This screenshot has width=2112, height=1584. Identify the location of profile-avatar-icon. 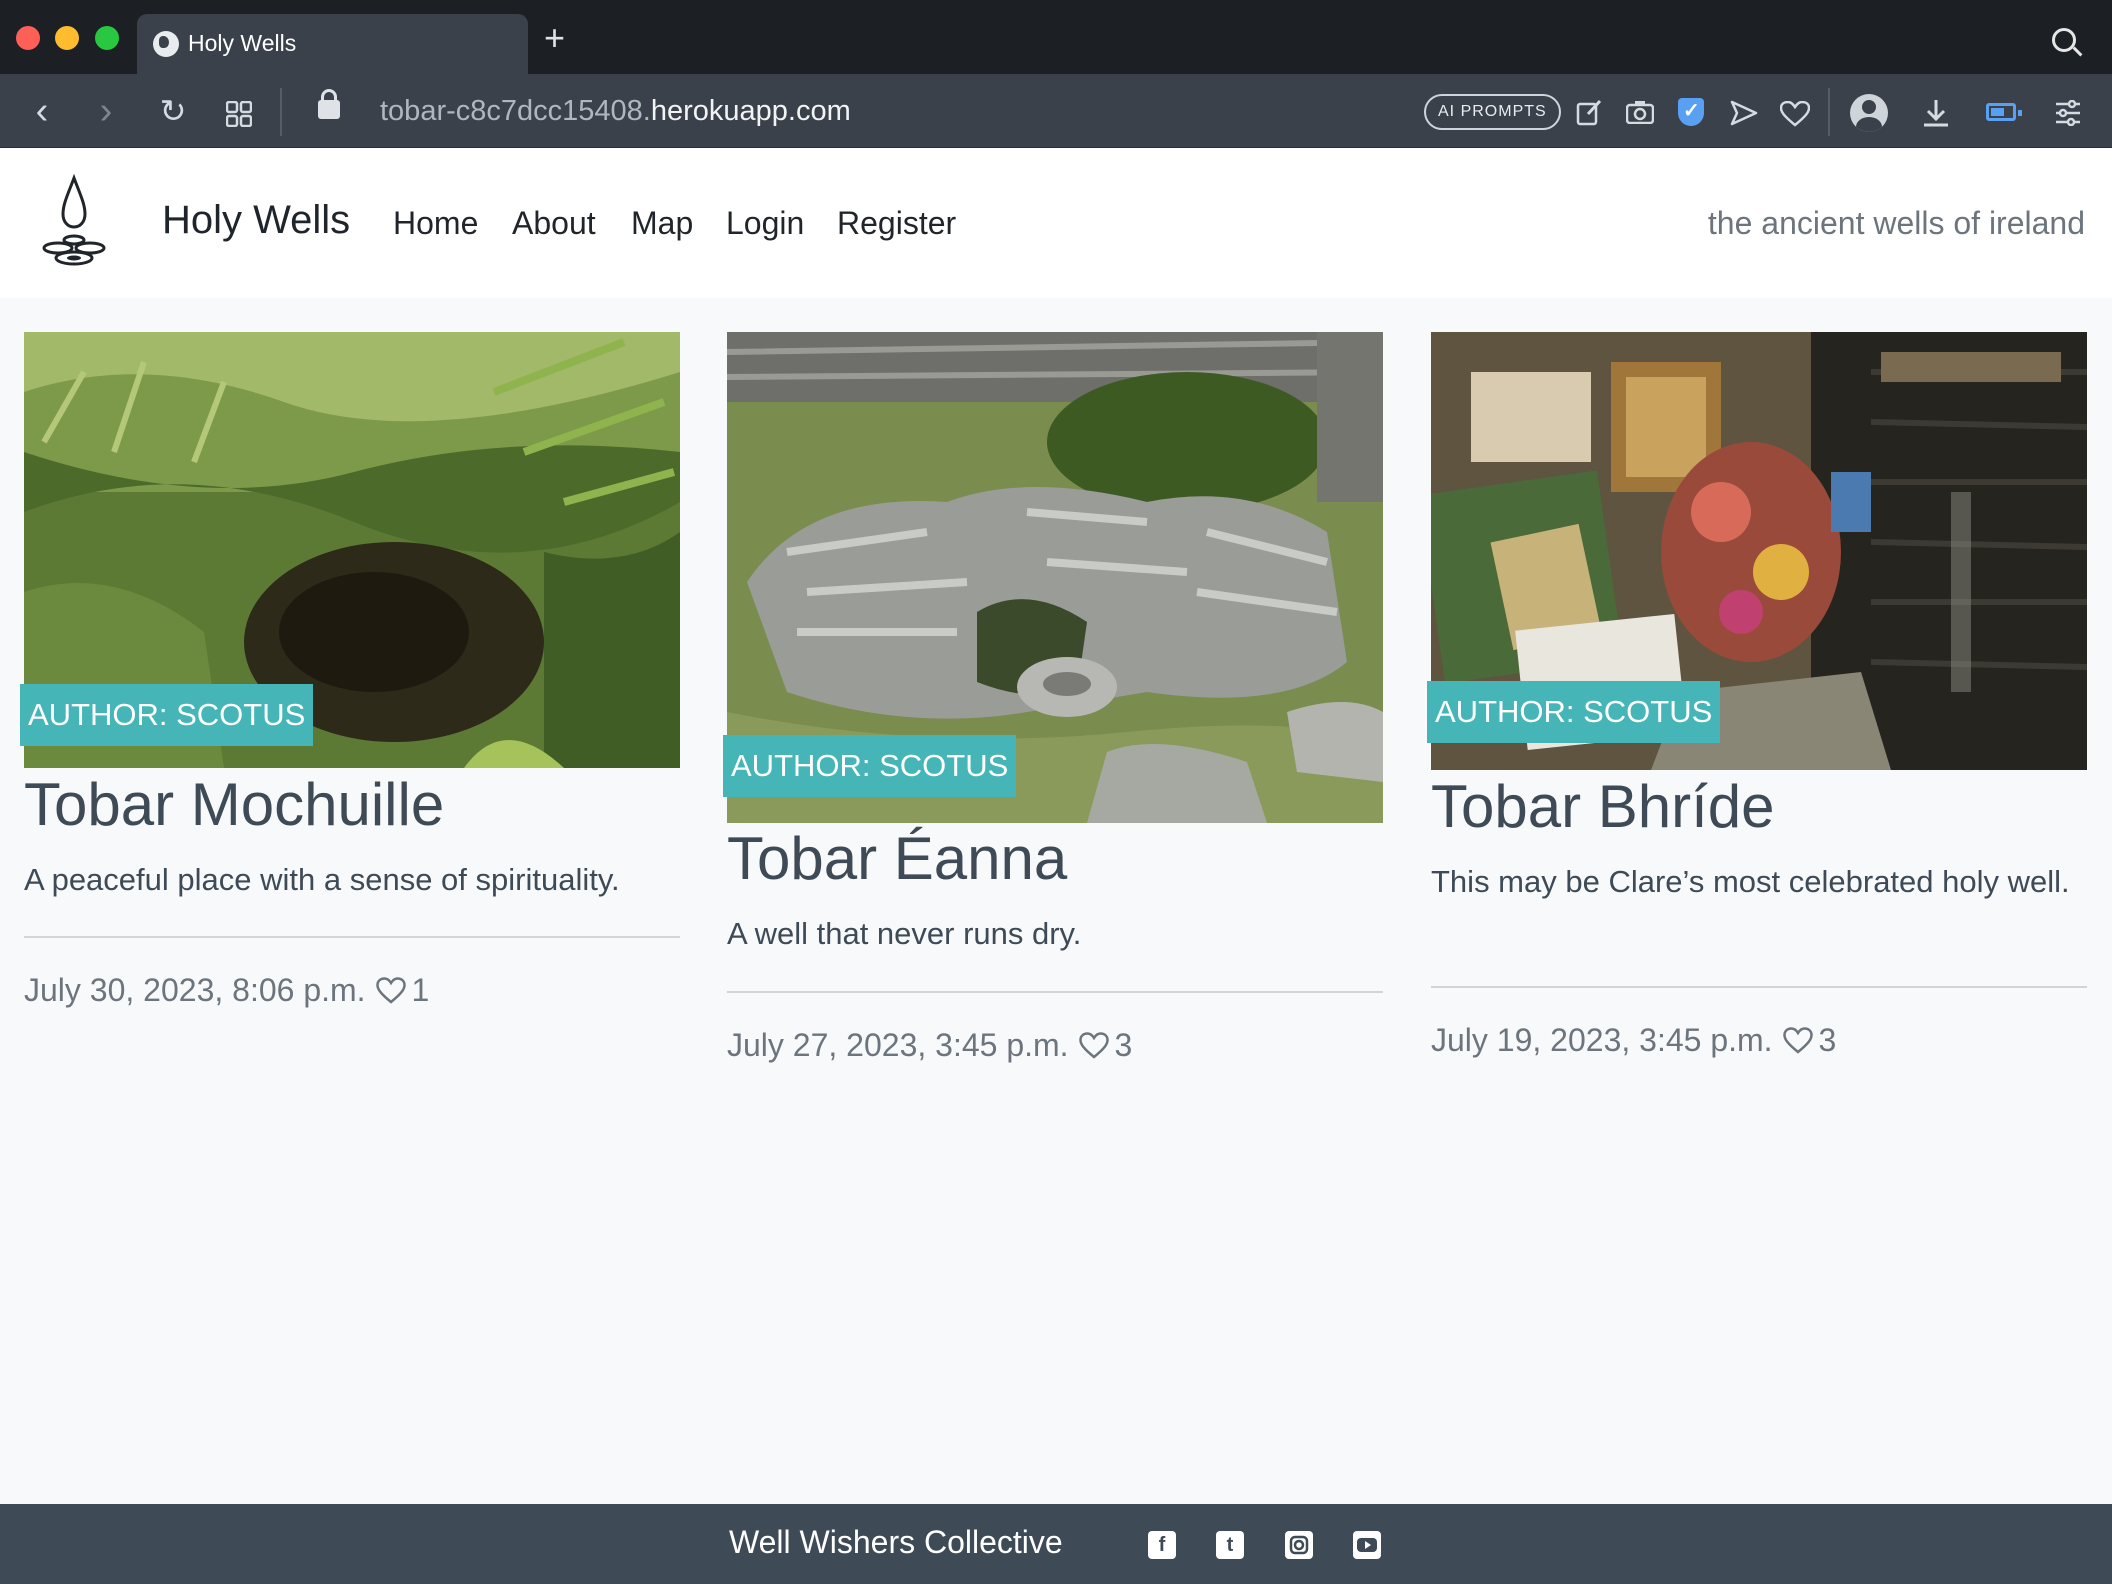
(1869, 113).